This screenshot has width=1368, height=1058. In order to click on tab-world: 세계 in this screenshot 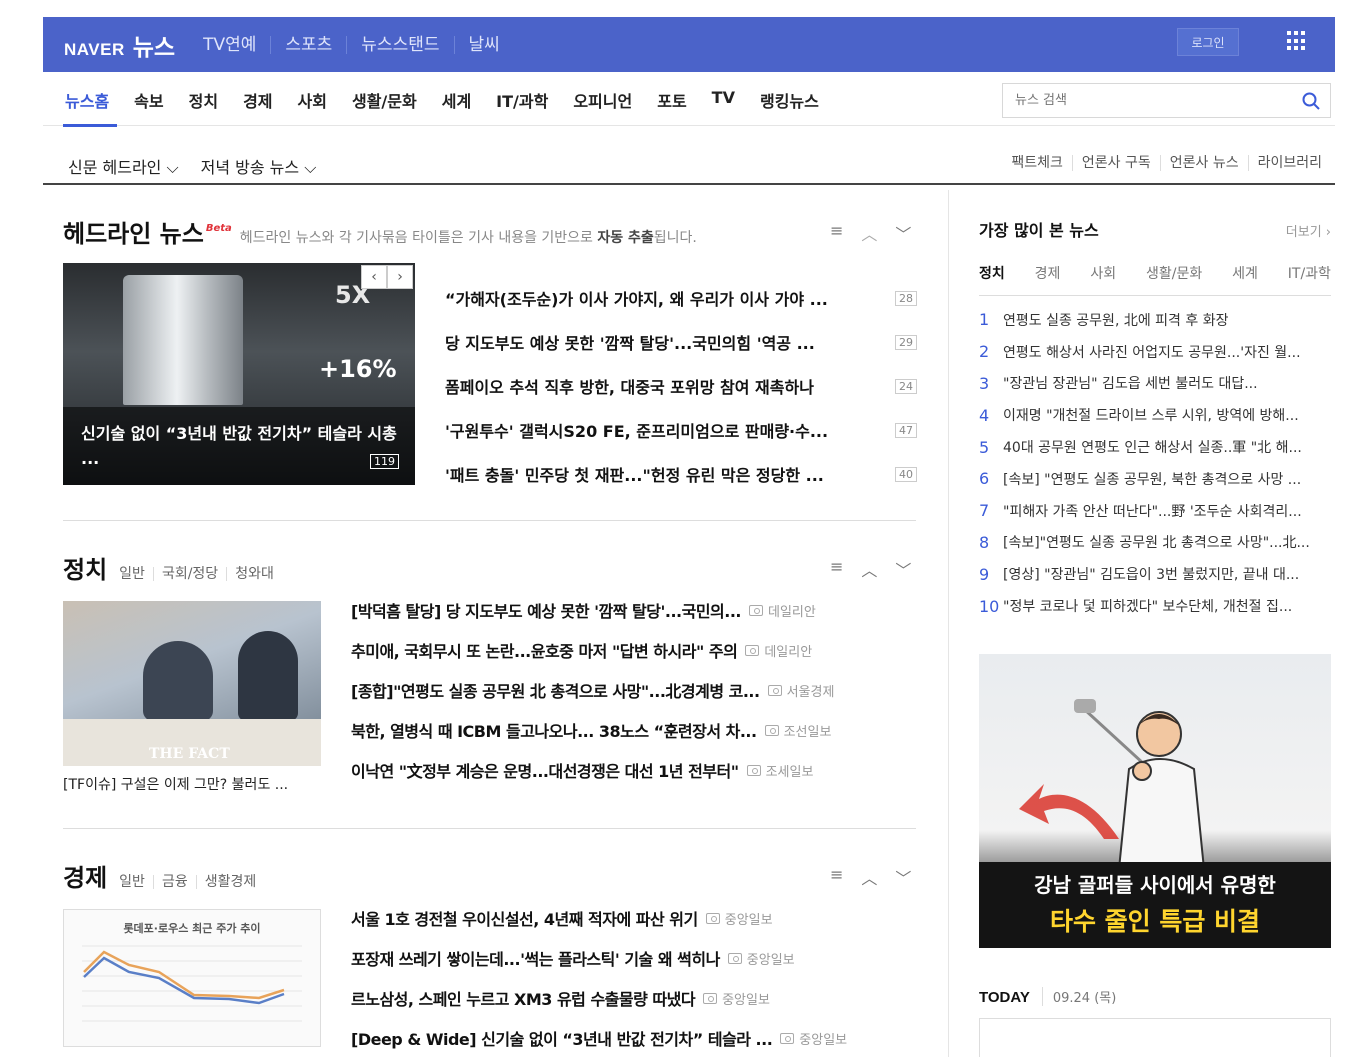, I will do `click(1245, 273)`.